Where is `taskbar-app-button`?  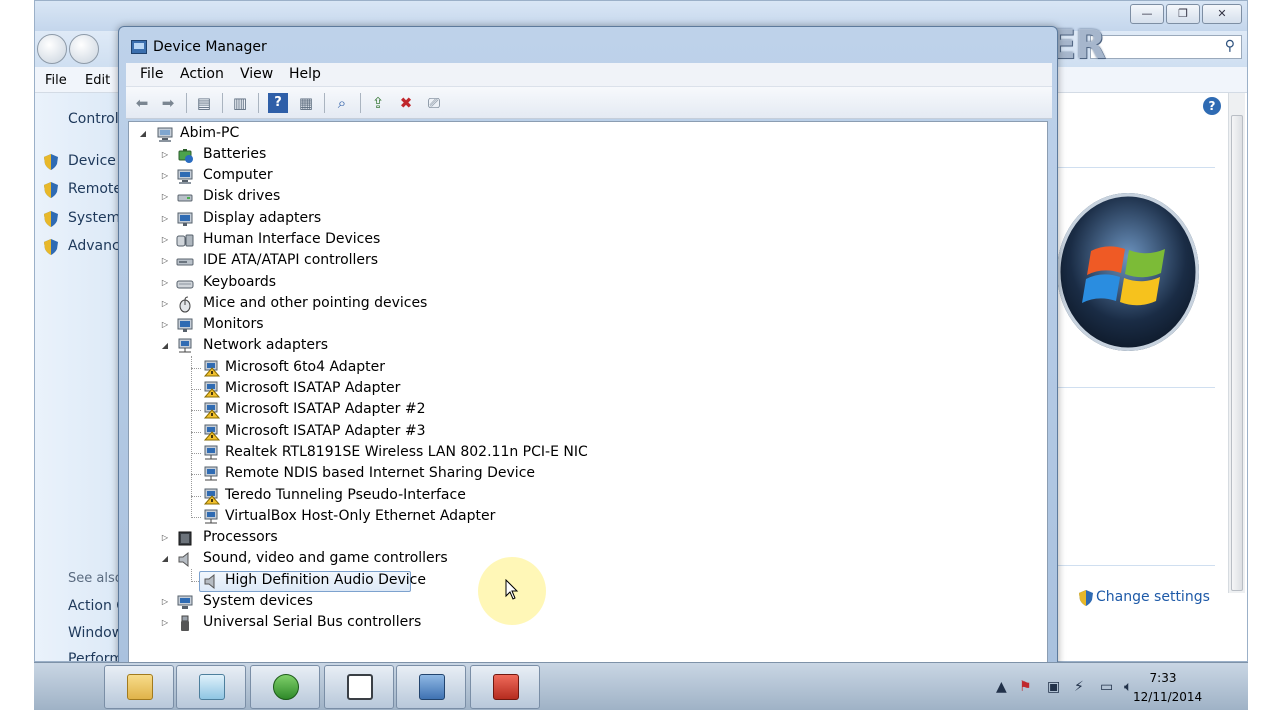
taskbar-app-button is located at coordinates (285, 687).